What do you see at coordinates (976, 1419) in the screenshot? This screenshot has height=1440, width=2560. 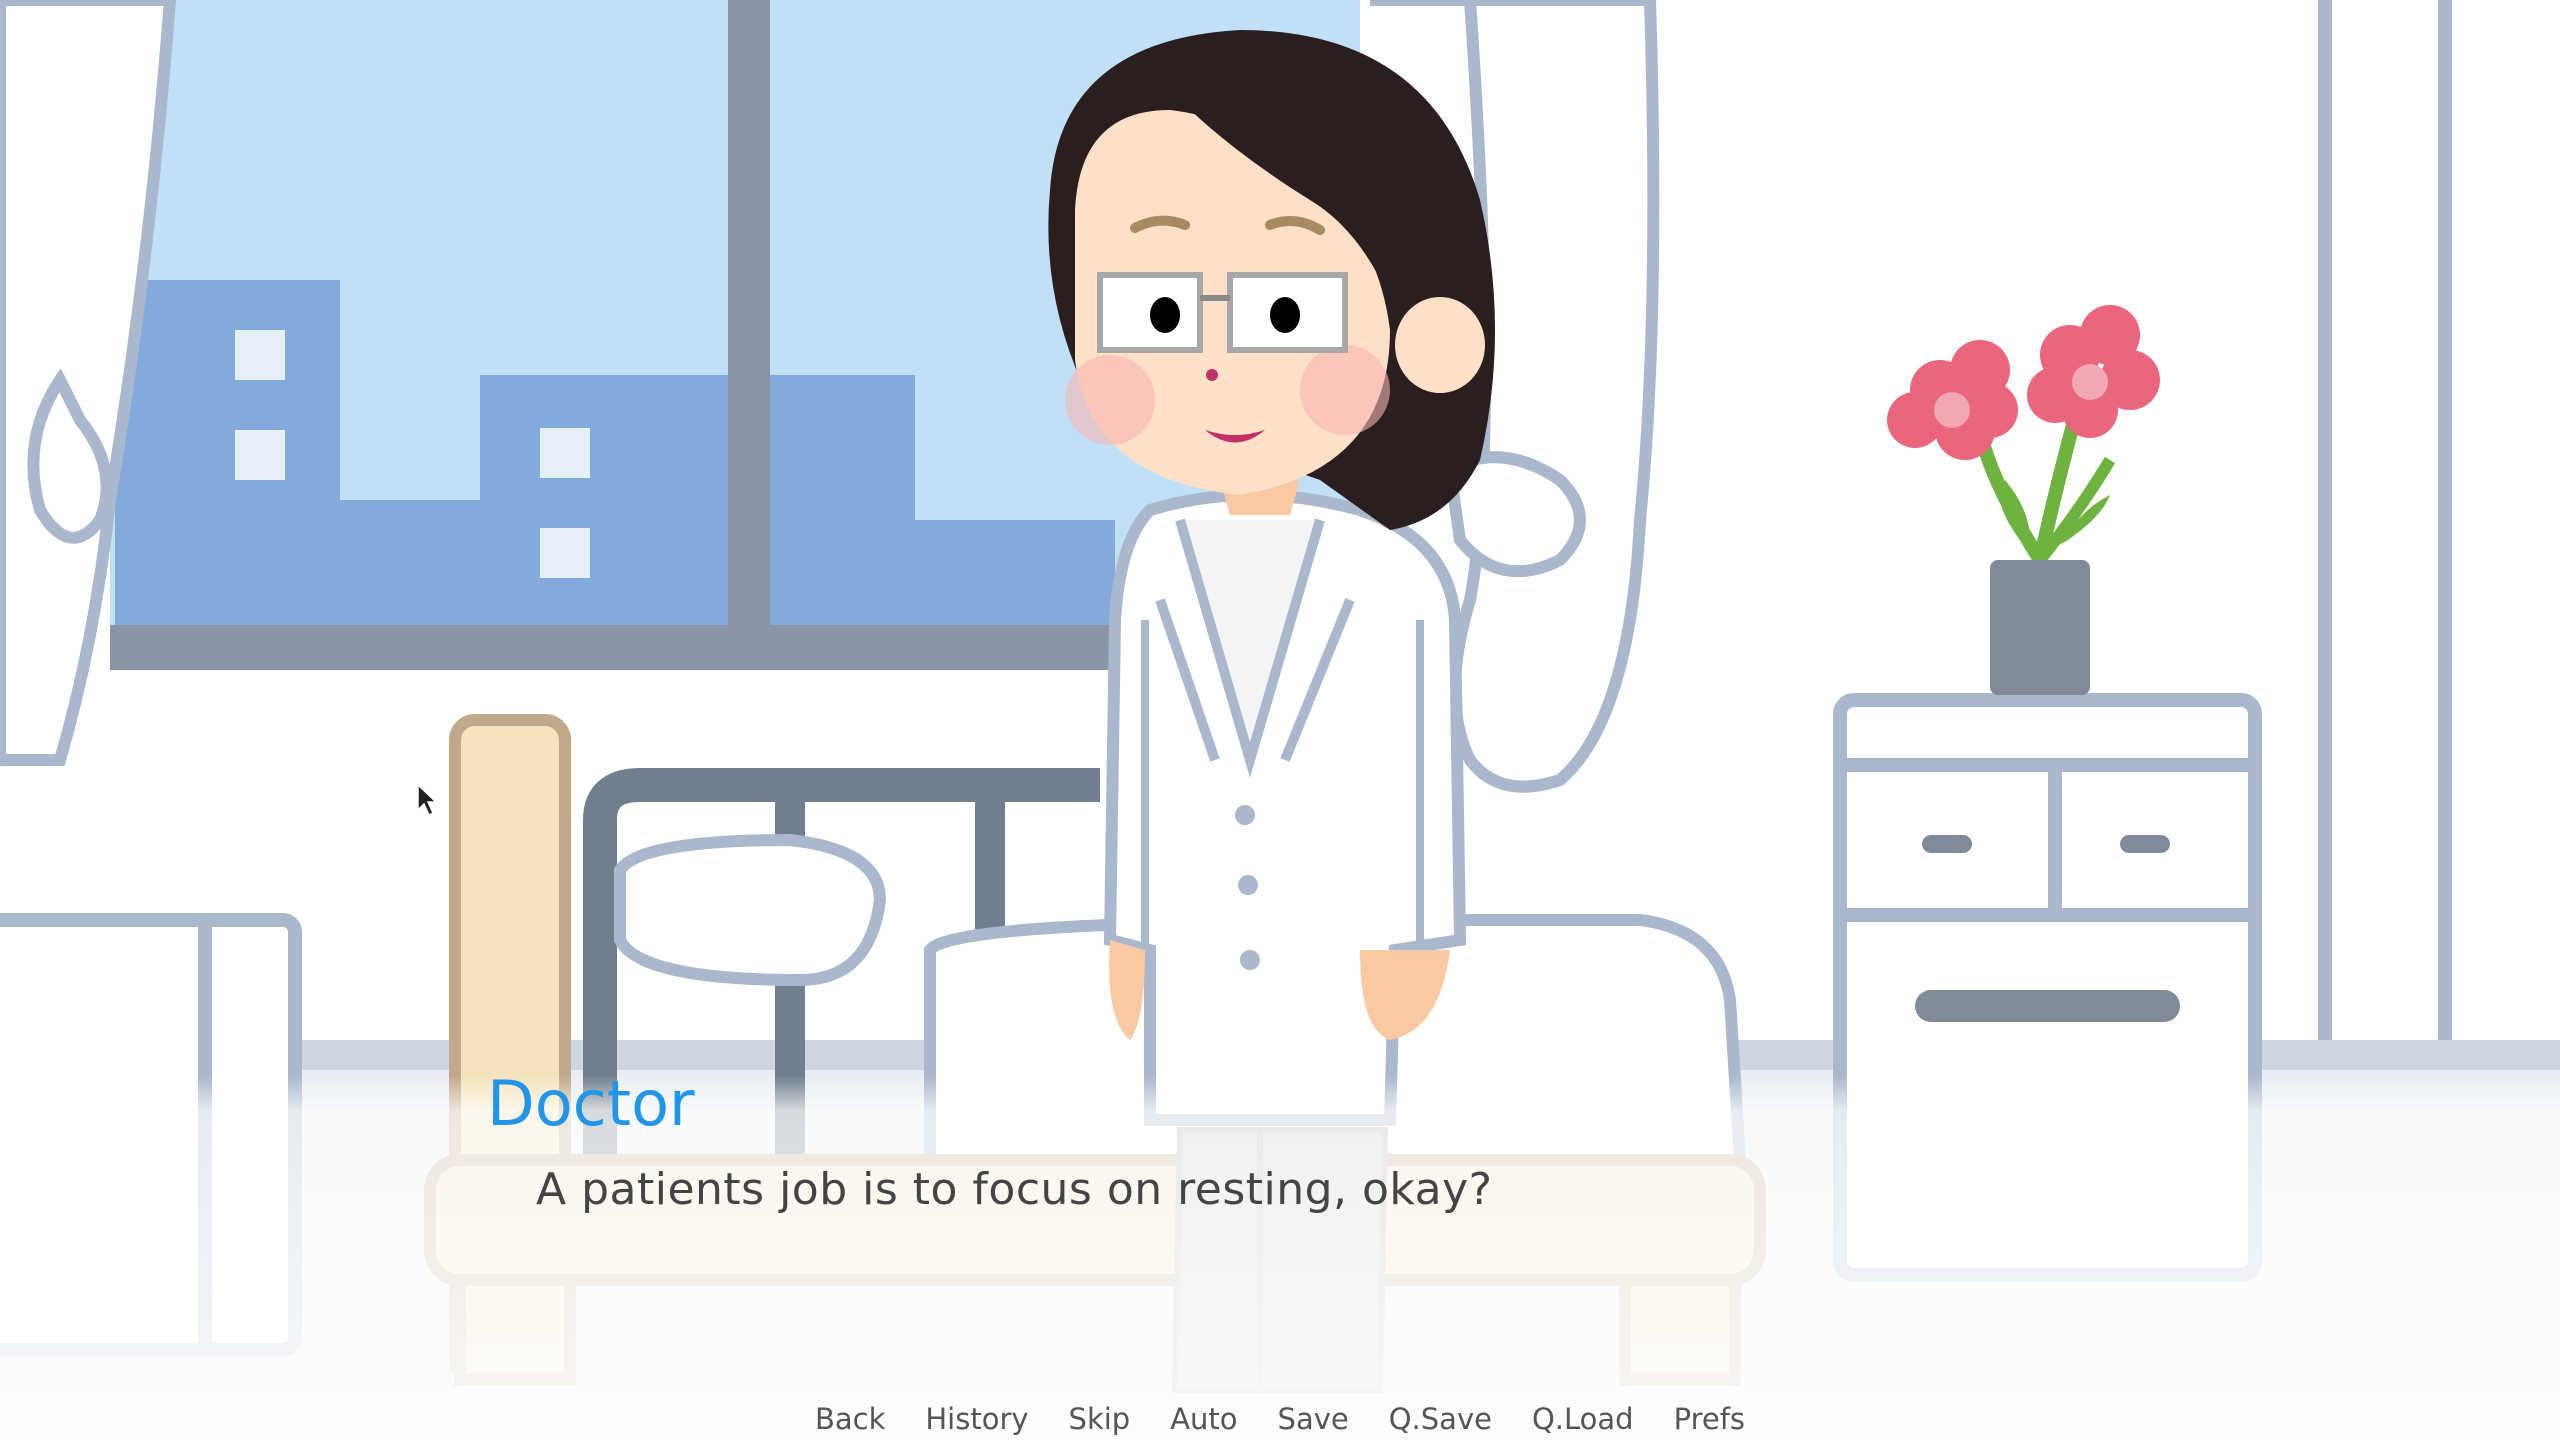 I see `history-button: History` at bounding box center [976, 1419].